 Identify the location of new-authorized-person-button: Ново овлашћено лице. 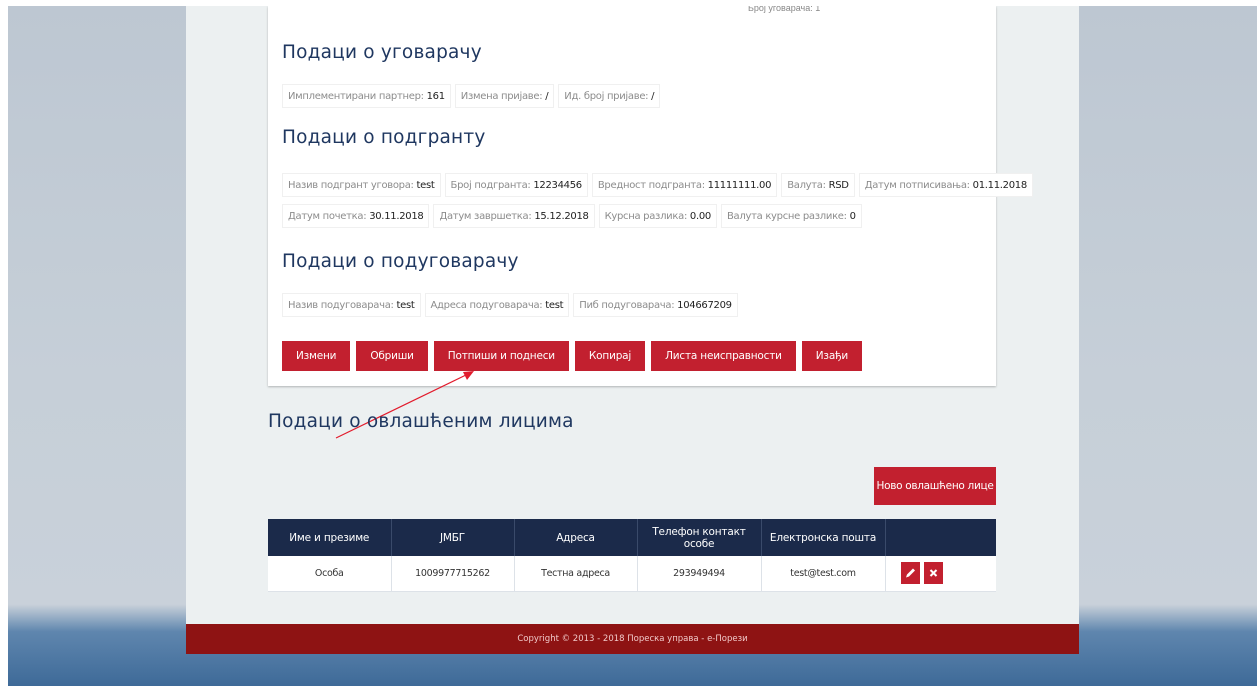
(935, 486).